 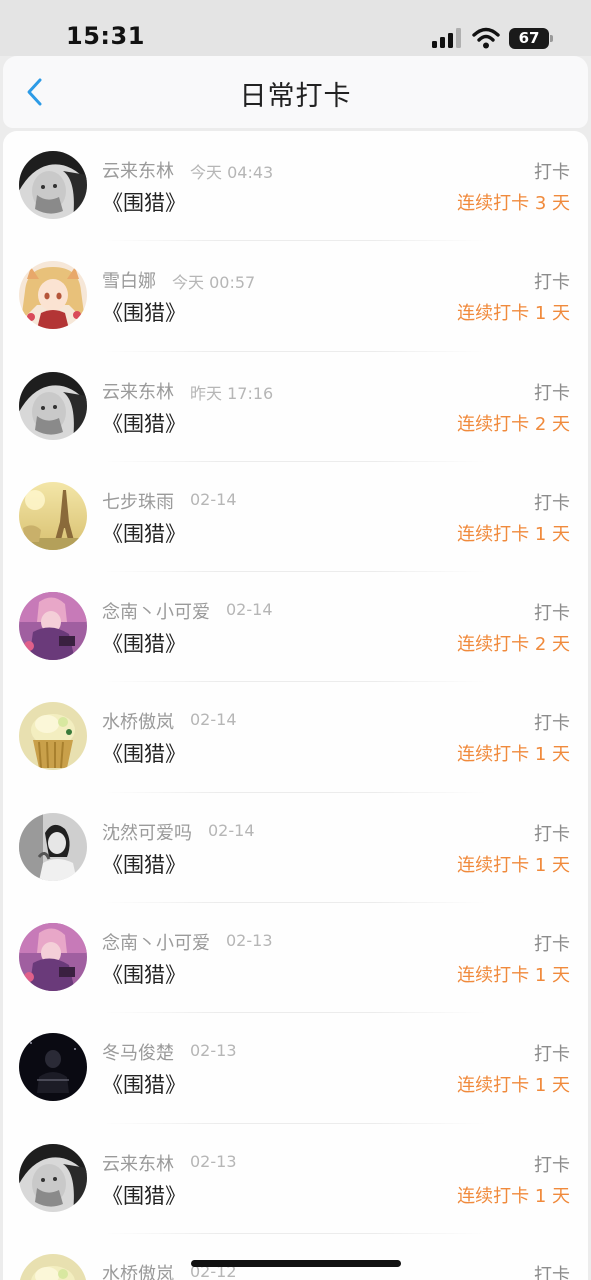 What do you see at coordinates (295, 1179) in the screenshot?
I see `checkin-row: 云来东林 02-13 《围猎》 打卡连续打卡 1 天` at bounding box center [295, 1179].